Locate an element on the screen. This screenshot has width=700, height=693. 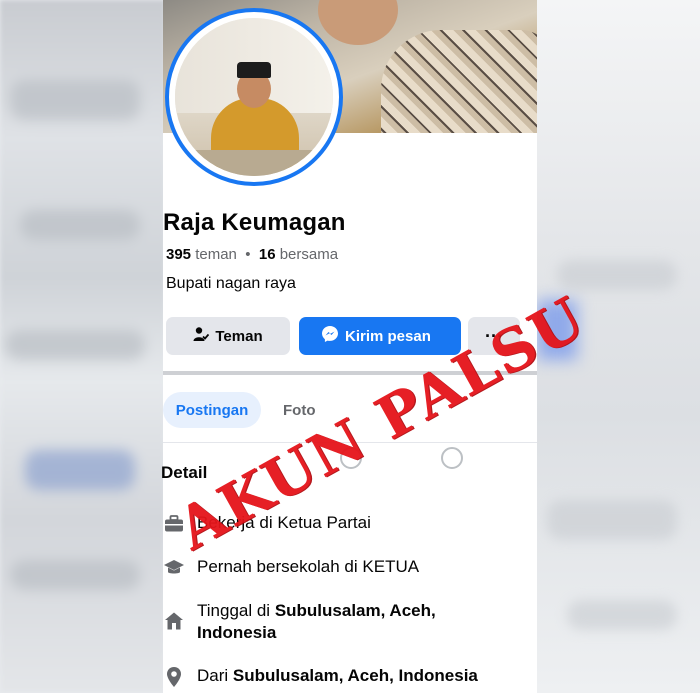
tab-photos: Foto is located at coordinates (299, 410).